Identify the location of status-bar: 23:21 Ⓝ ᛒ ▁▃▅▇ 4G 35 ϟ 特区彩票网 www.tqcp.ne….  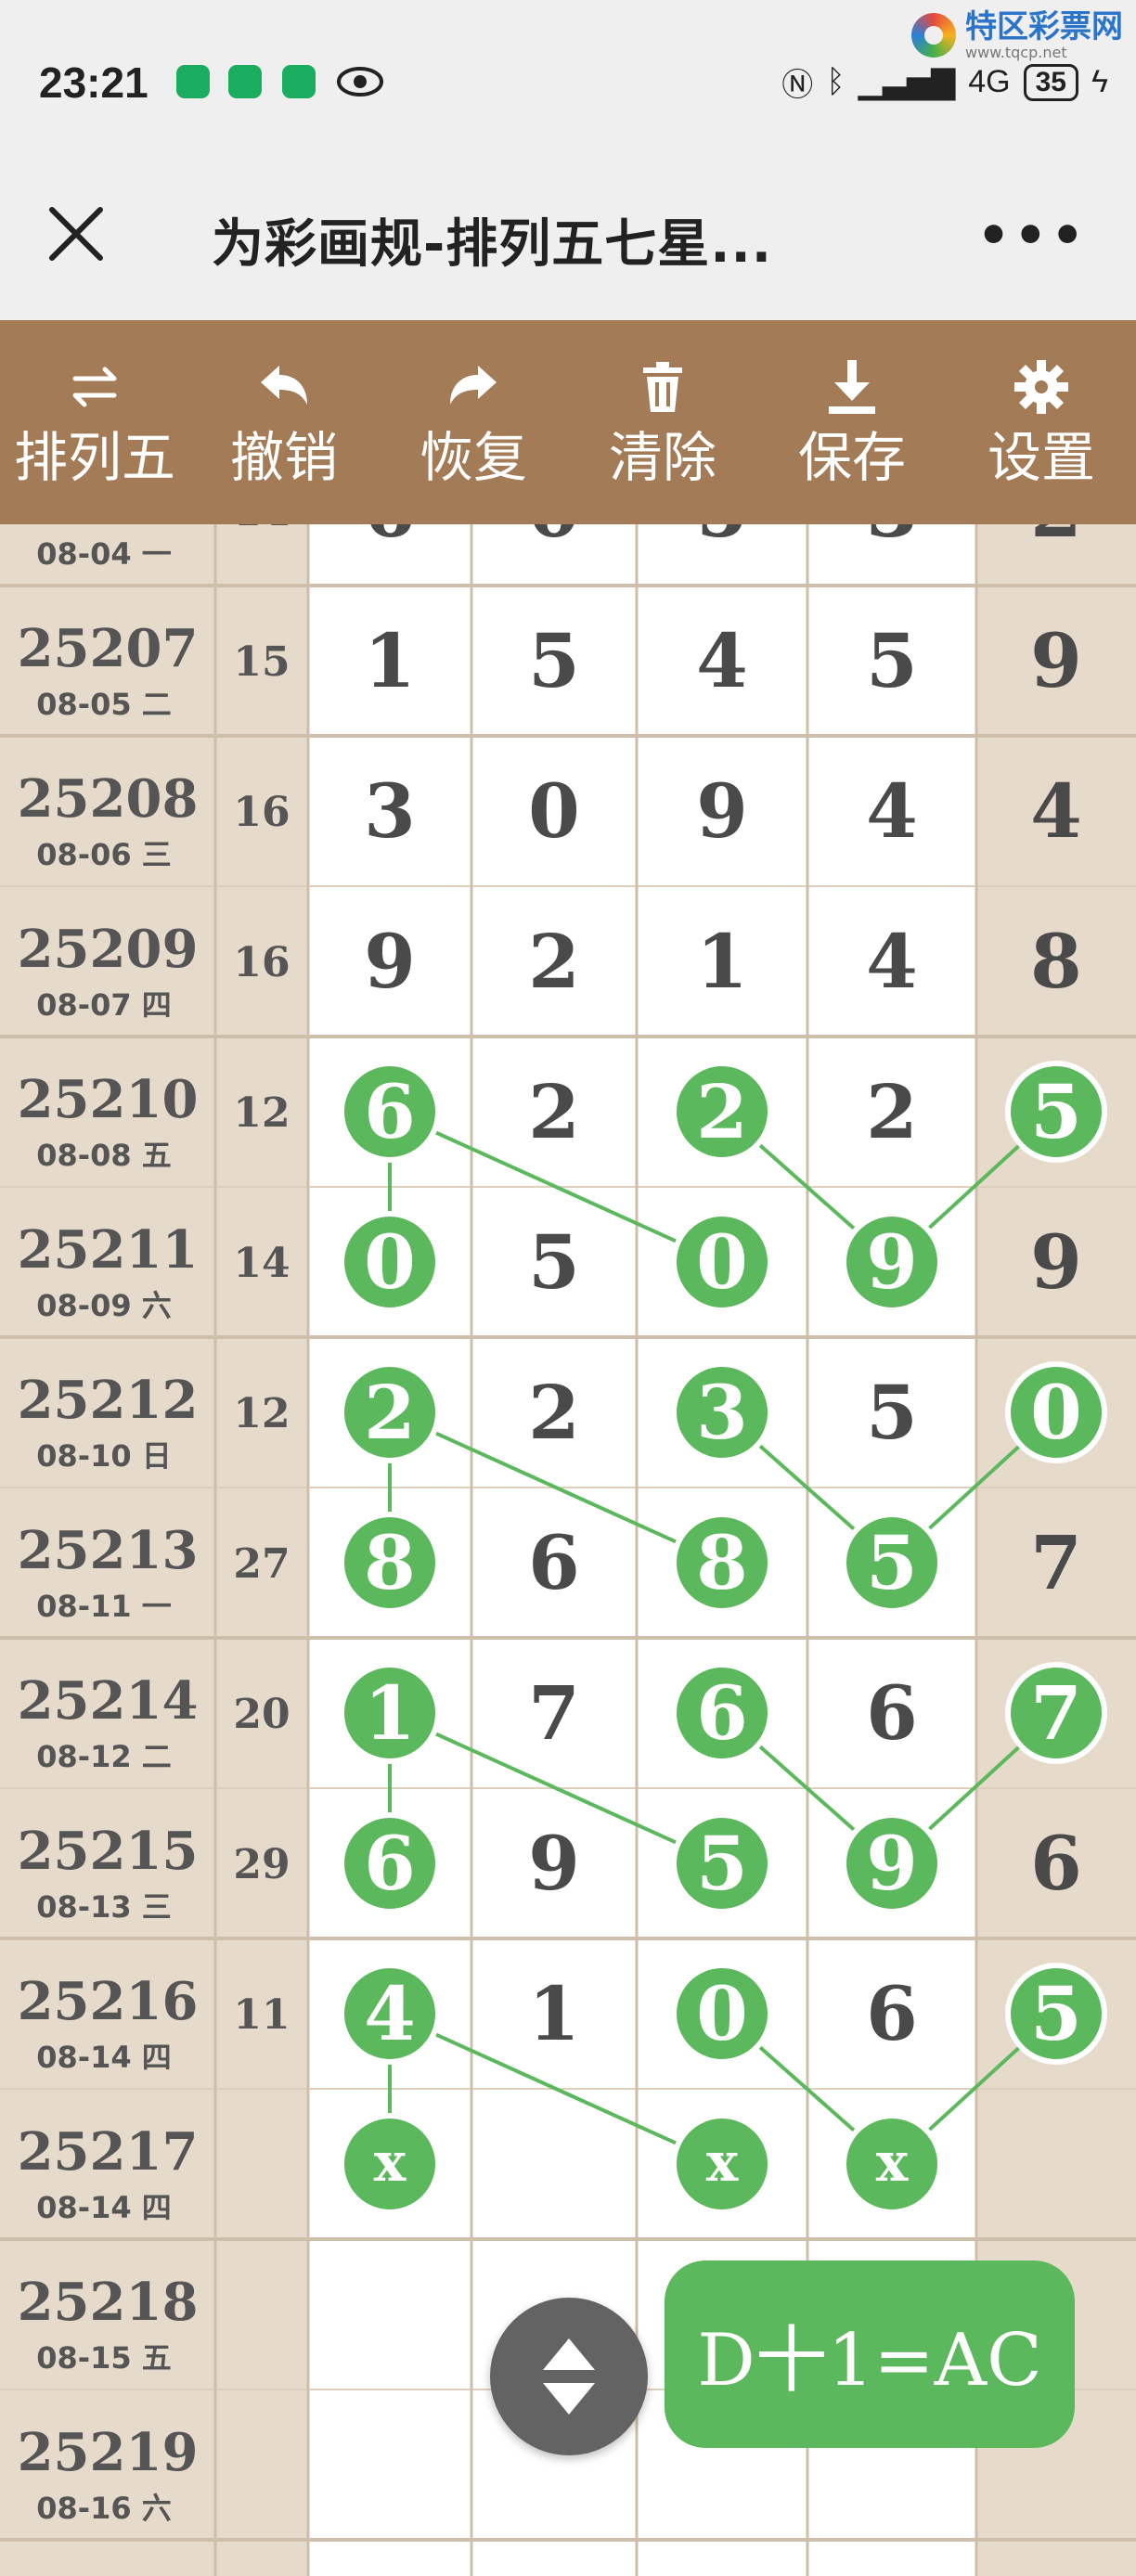
(568, 69).